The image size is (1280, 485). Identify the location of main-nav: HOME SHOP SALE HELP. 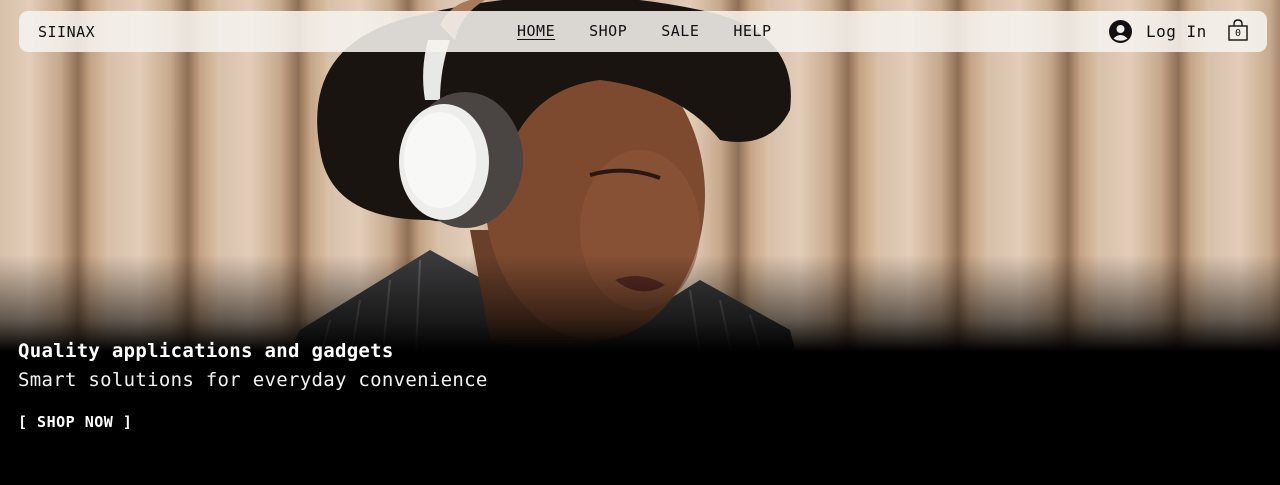
(644, 31).